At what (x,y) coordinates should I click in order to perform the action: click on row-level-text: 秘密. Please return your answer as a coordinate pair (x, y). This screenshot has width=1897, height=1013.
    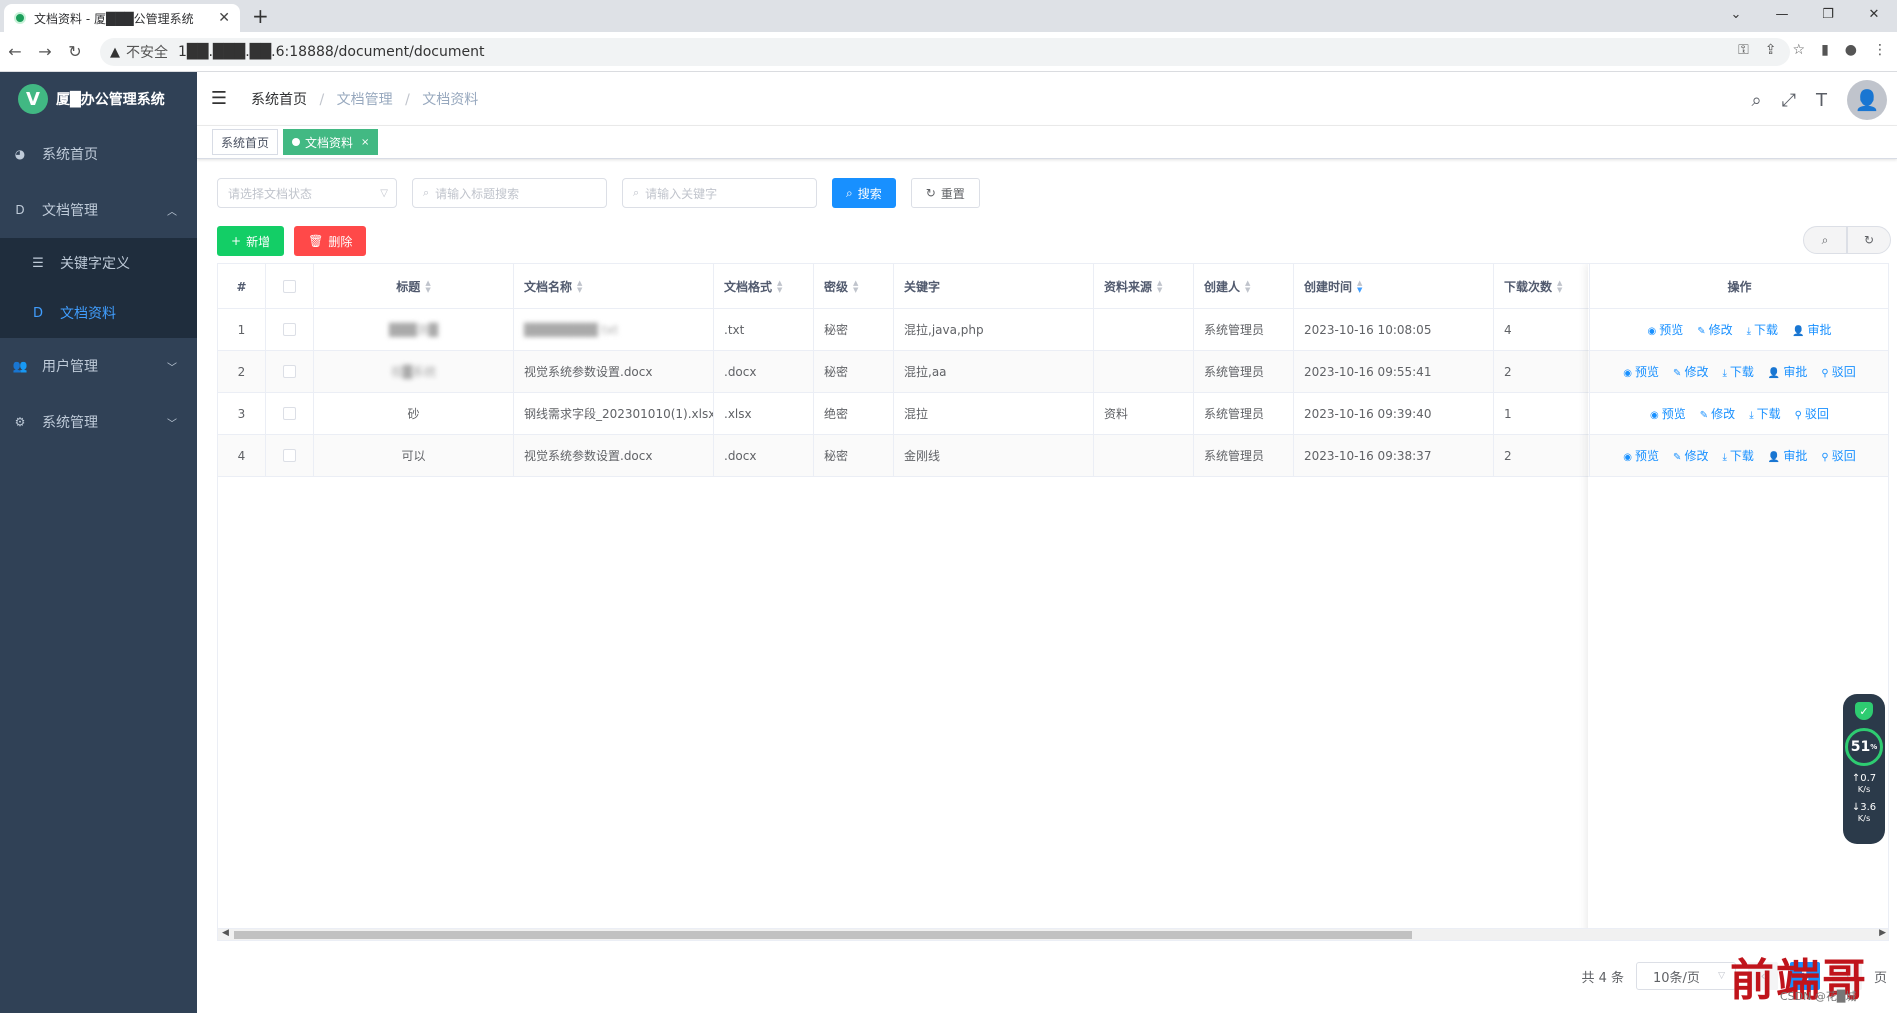
    Looking at the image, I should click on (836, 372).